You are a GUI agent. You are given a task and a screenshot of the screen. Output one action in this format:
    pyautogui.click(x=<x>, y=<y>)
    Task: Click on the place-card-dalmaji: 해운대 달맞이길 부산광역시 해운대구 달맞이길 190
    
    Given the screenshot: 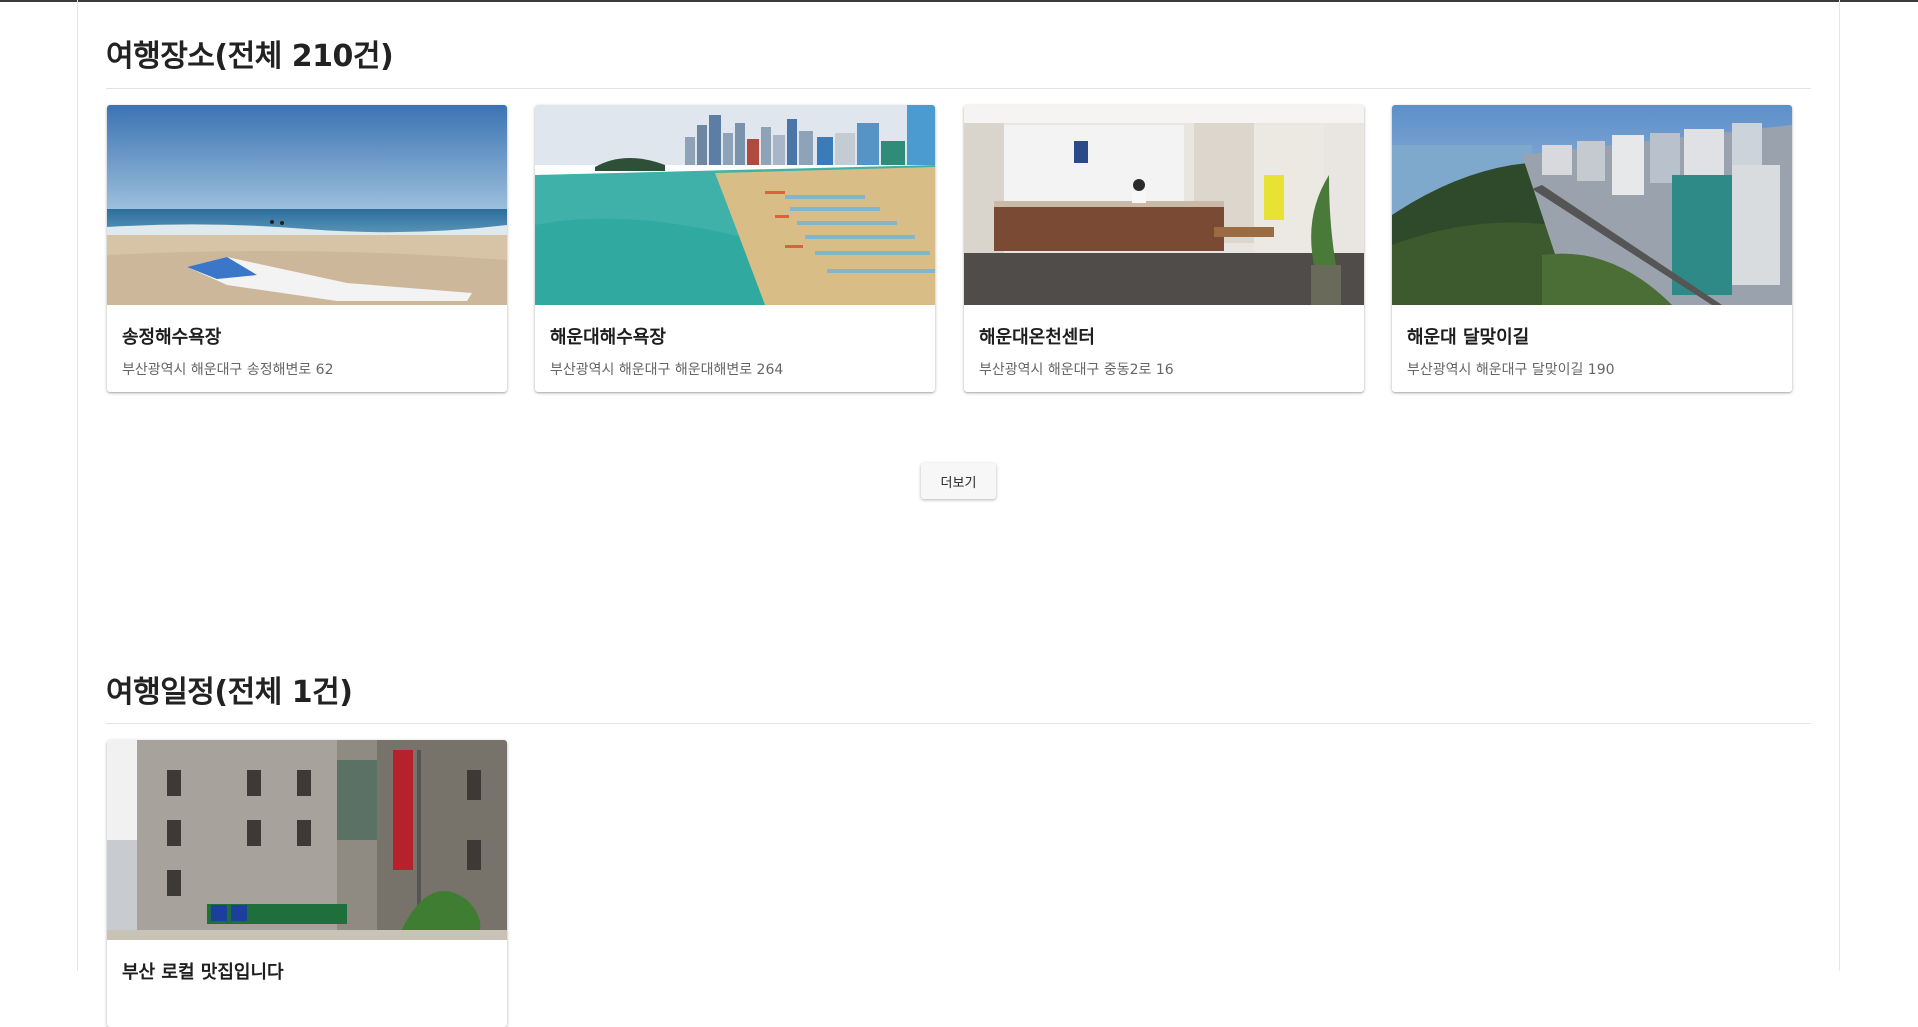 What is the action you would take?
    pyautogui.click(x=1592, y=248)
    